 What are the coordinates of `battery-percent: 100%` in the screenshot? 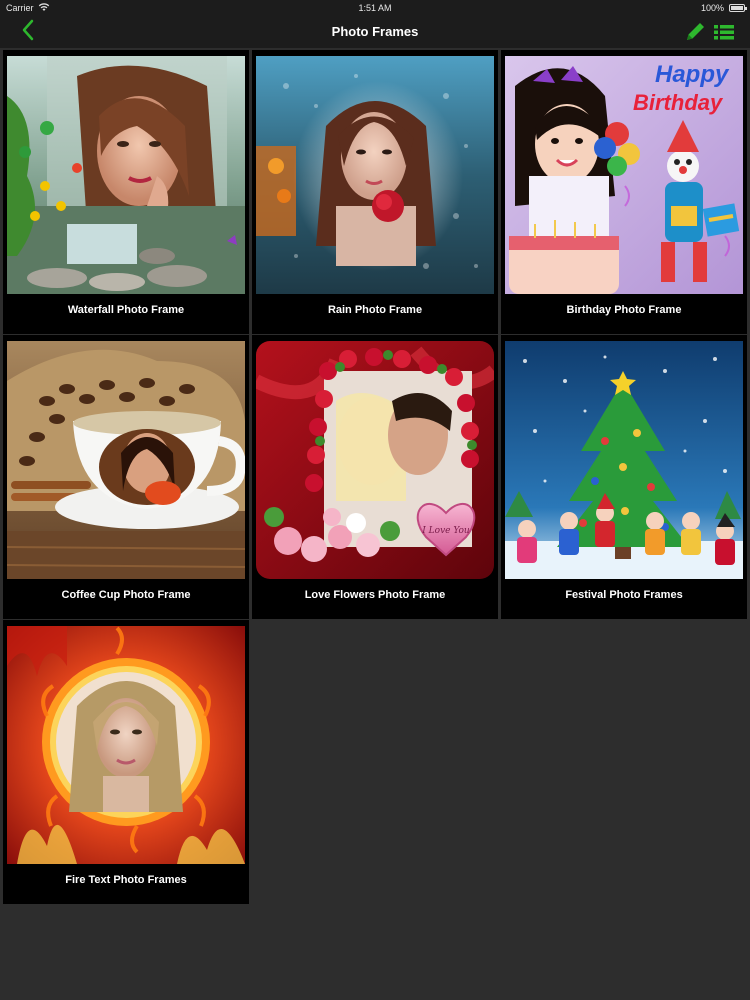 It's located at (712, 8).